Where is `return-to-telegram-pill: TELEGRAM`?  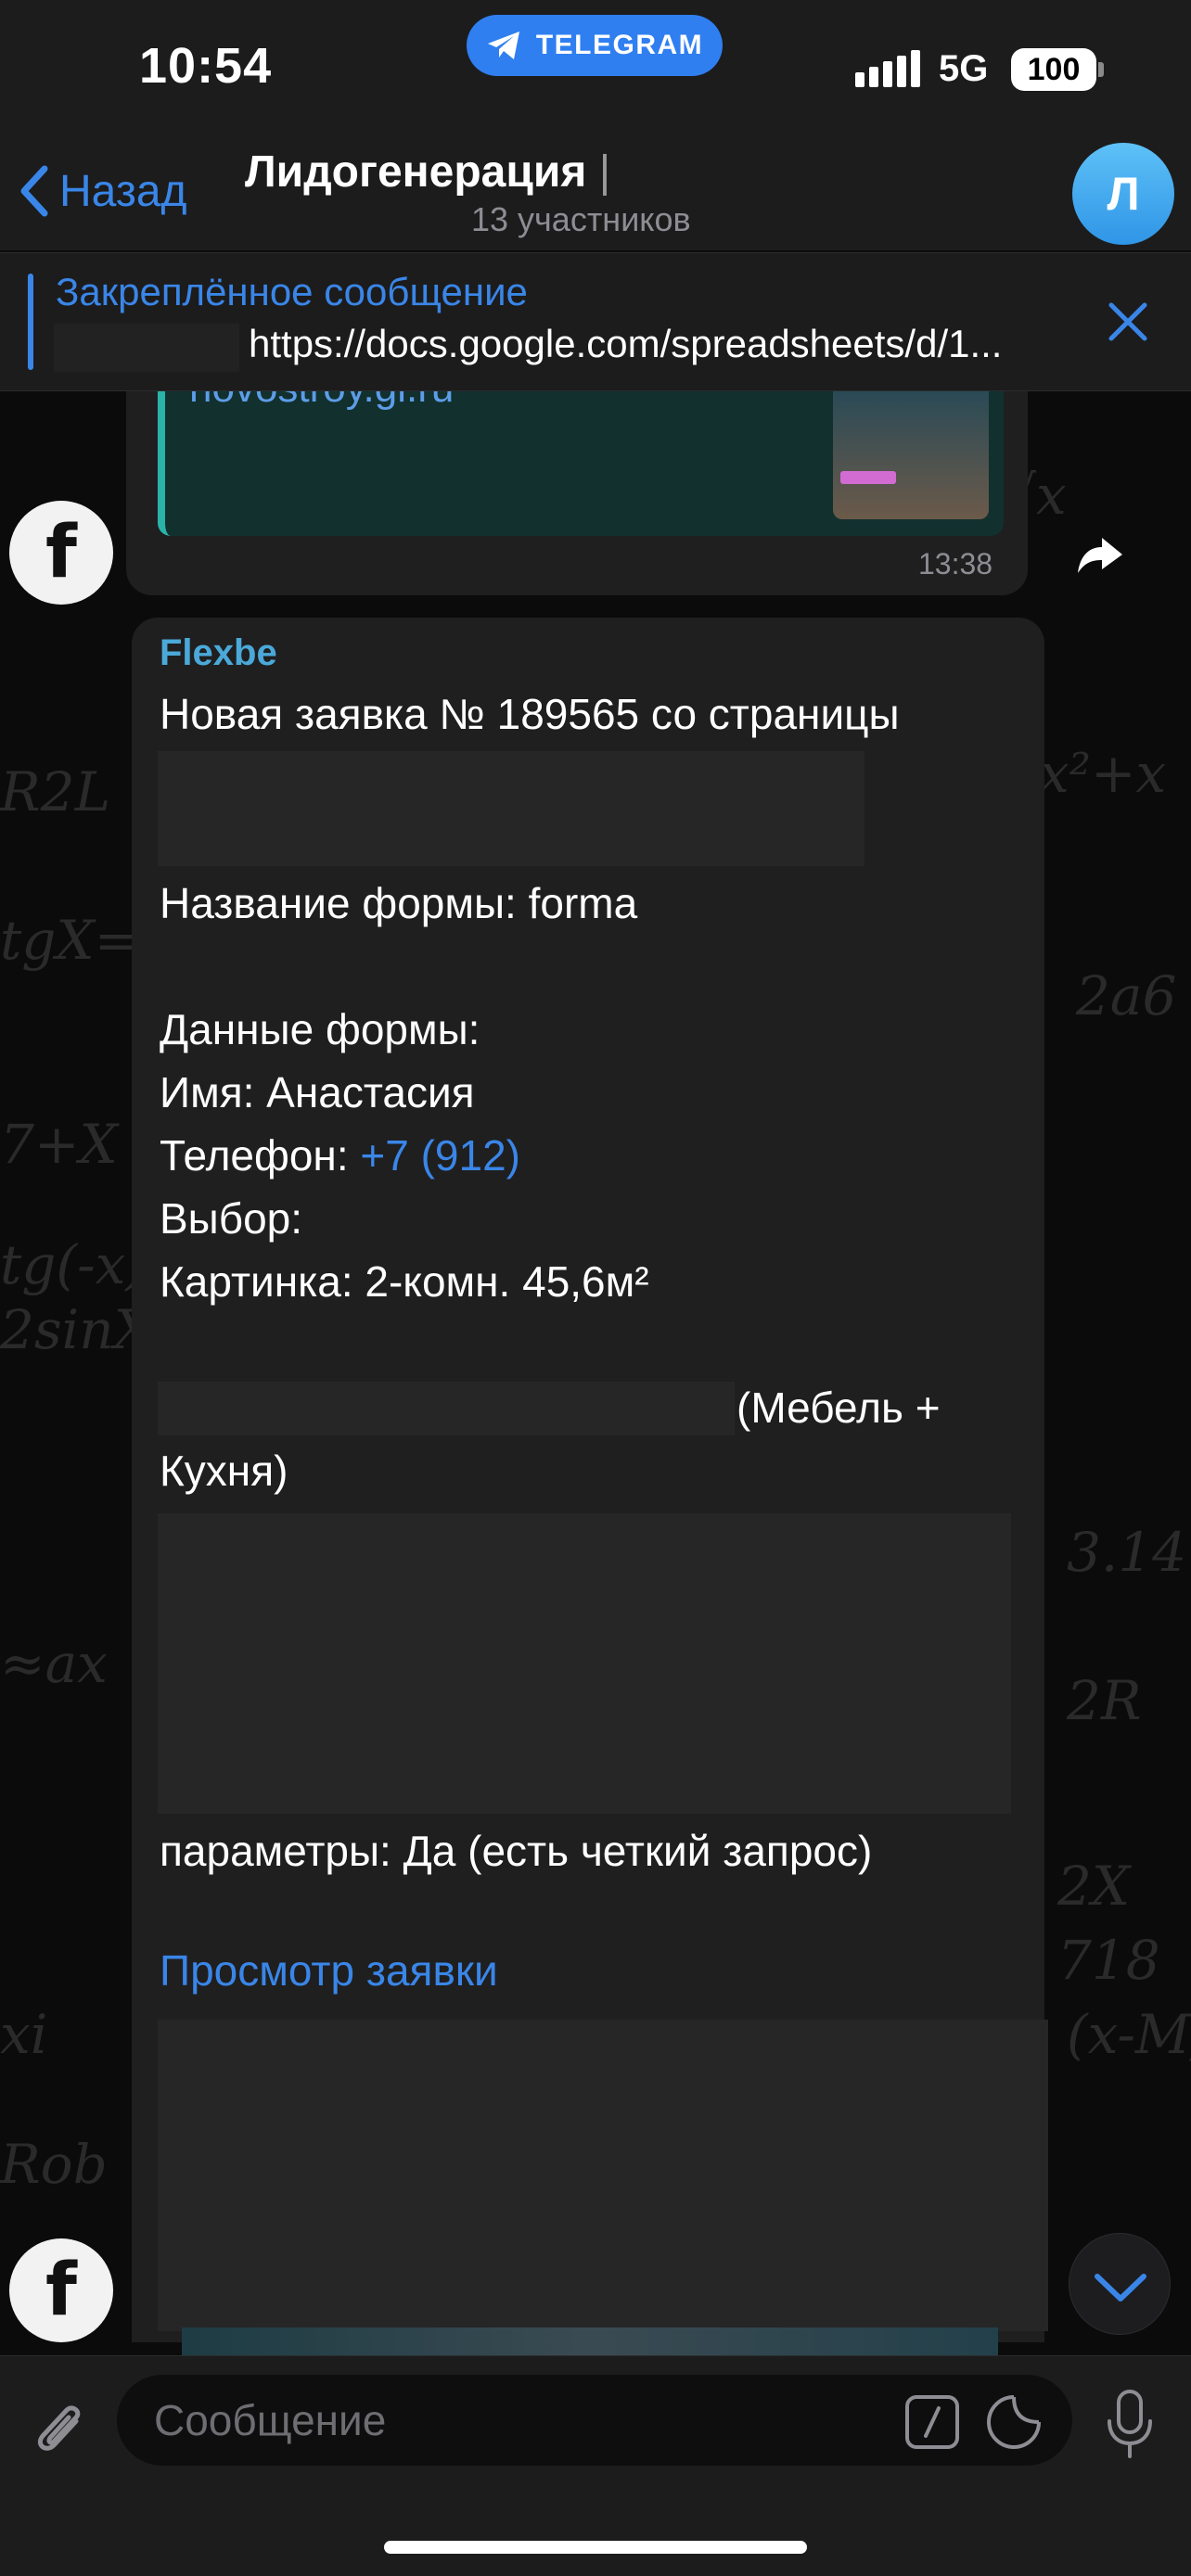 return-to-telegram-pill: TELEGRAM is located at coordinates (595, 46).